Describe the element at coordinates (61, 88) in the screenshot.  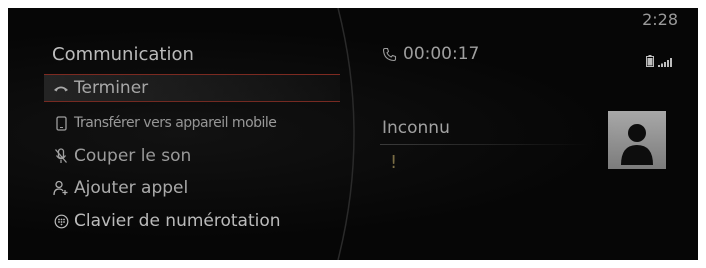
I see `hang-up-icon` at that location.